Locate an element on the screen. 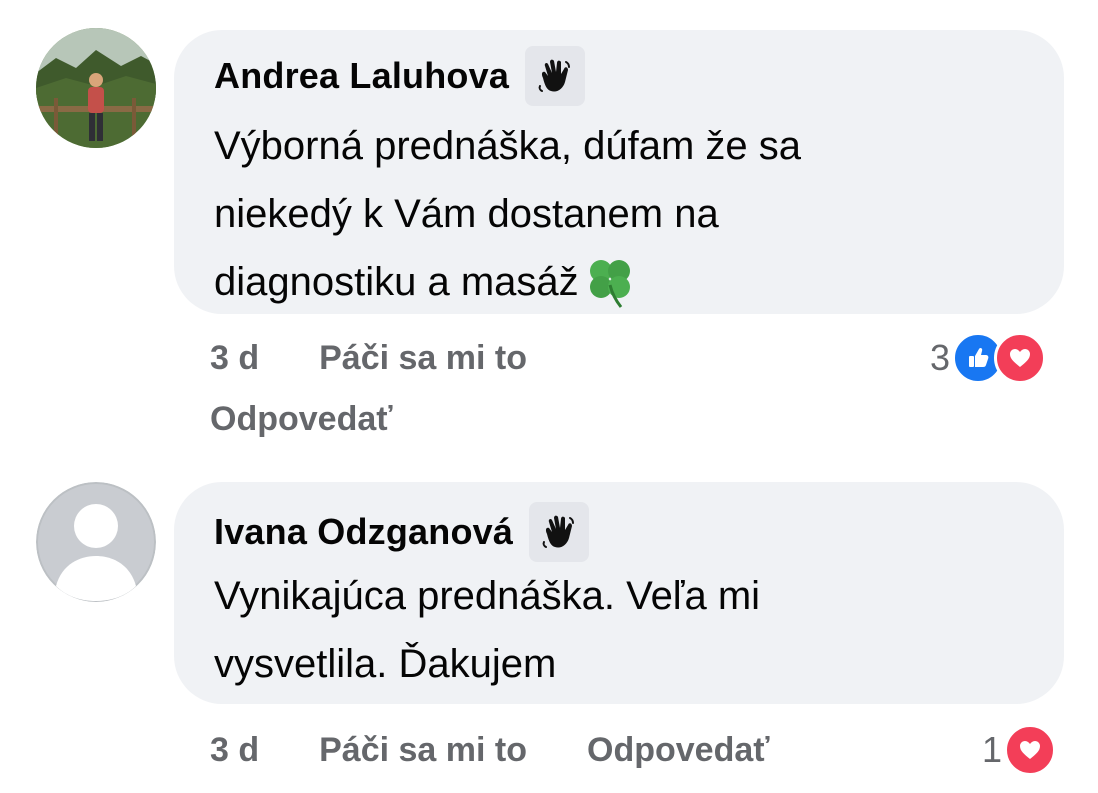 The width and height of the screenshot is (1098, 793). reaction-summary: 3 is located at coordinates (988, 358).